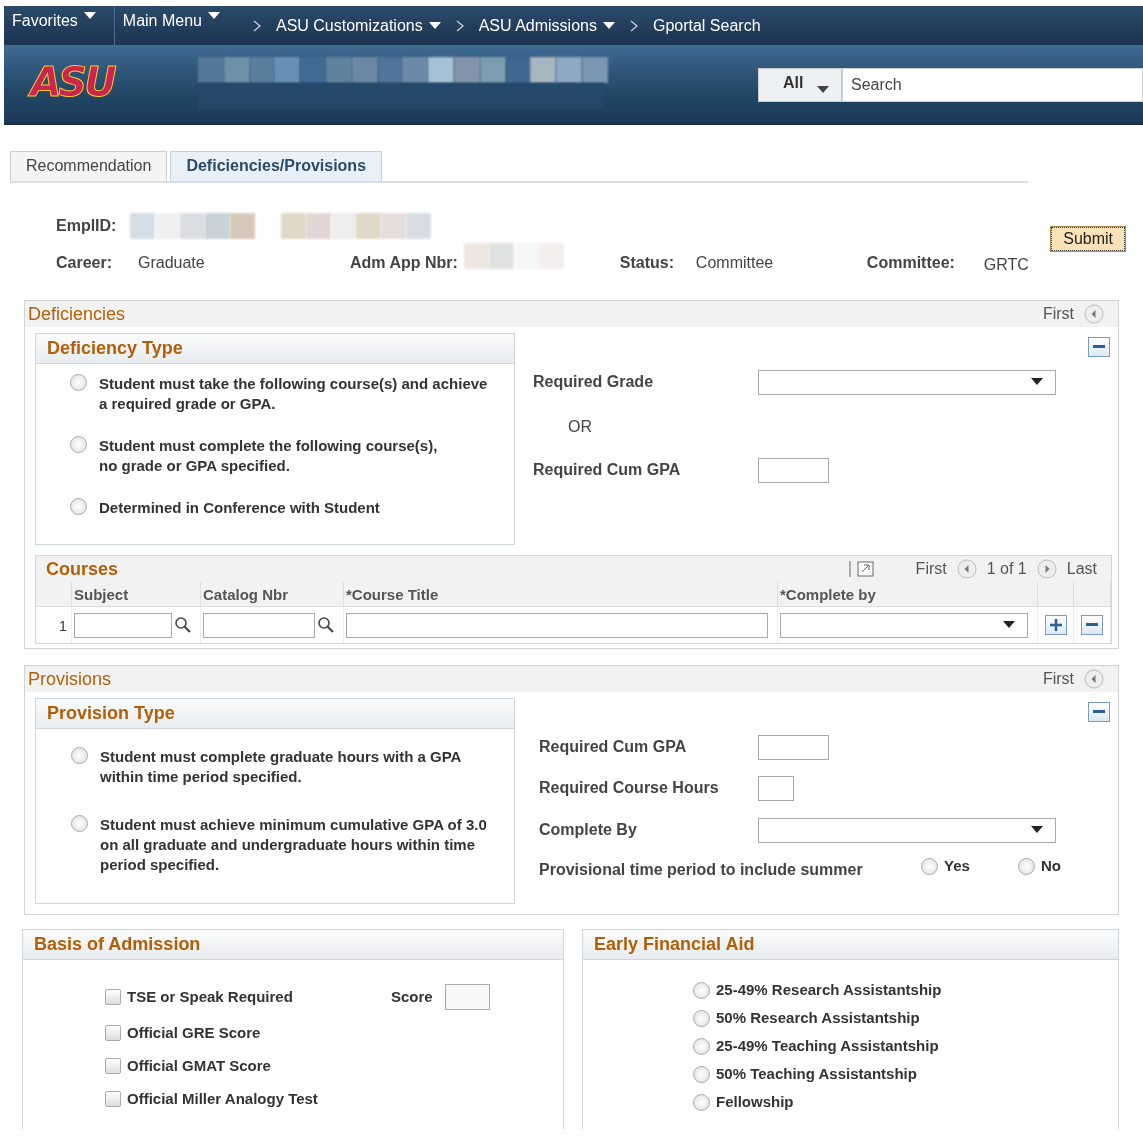 This screenshot has height=1148, width=1143. What do you see at coordinates (588, 830) in the screenshot?
I see `field-label: Complete By` at bounding box center [588, 830].